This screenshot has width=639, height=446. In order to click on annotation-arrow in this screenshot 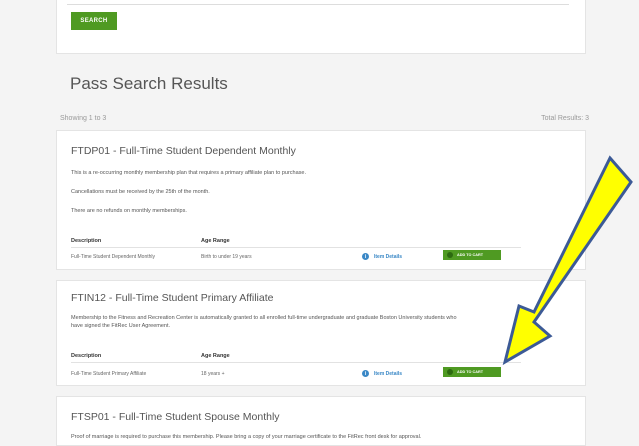, I will do `click(567, 260)`.